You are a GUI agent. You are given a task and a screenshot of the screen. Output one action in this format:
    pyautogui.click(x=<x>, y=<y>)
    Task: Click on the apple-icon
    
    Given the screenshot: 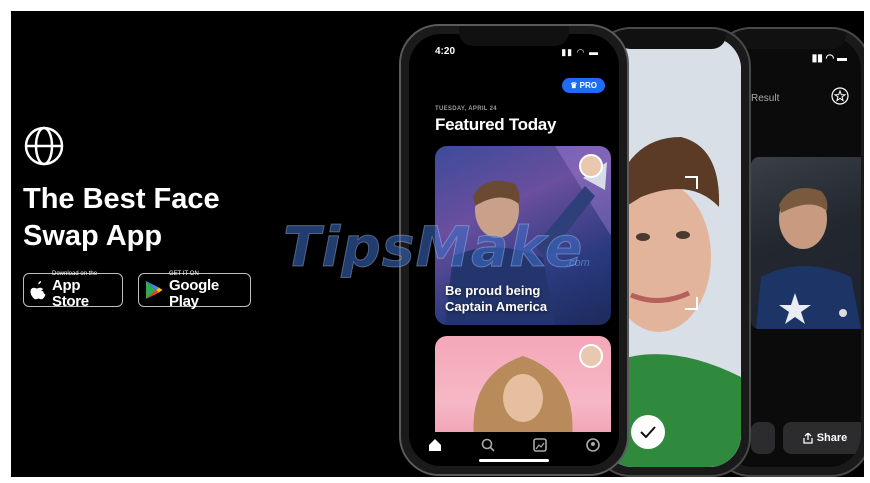 What is the action you would take?
    pyautogui.click(x=38, y=289)
    